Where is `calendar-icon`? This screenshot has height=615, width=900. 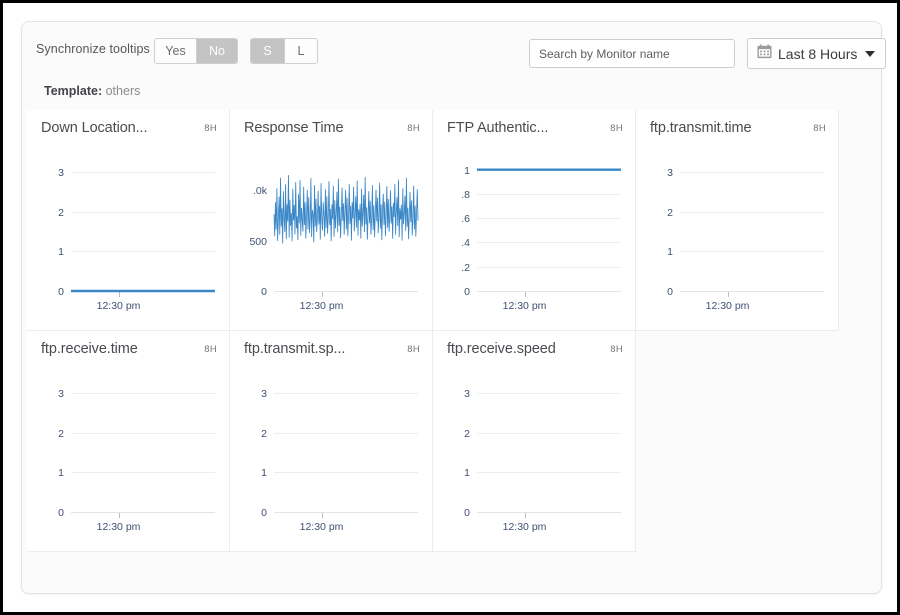 calendar-icon is located at coordinates (764, 53).